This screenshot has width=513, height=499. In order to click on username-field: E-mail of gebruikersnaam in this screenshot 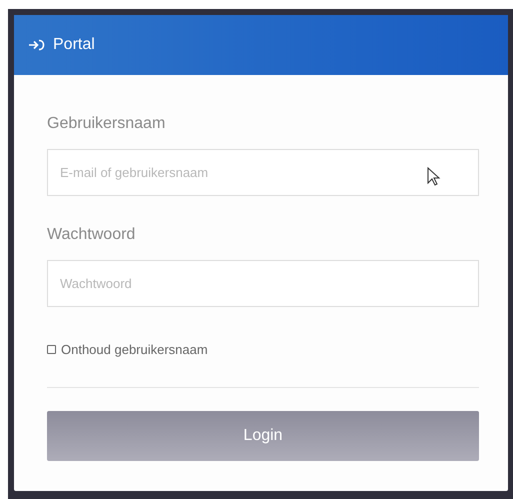, I will do `click(263, 172)`.